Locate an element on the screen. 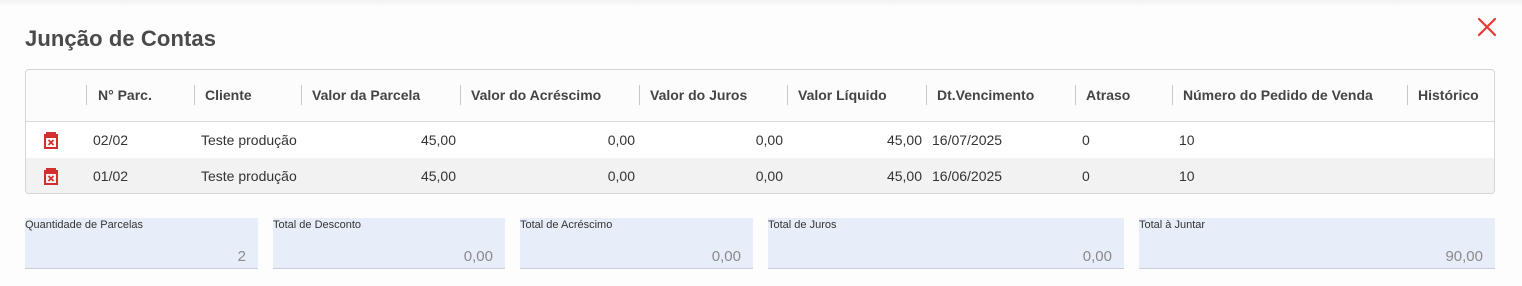 The height and width of the screenshot is (286, 1522). field-label: Total à Juntar is located at coordinates (1172, 225).